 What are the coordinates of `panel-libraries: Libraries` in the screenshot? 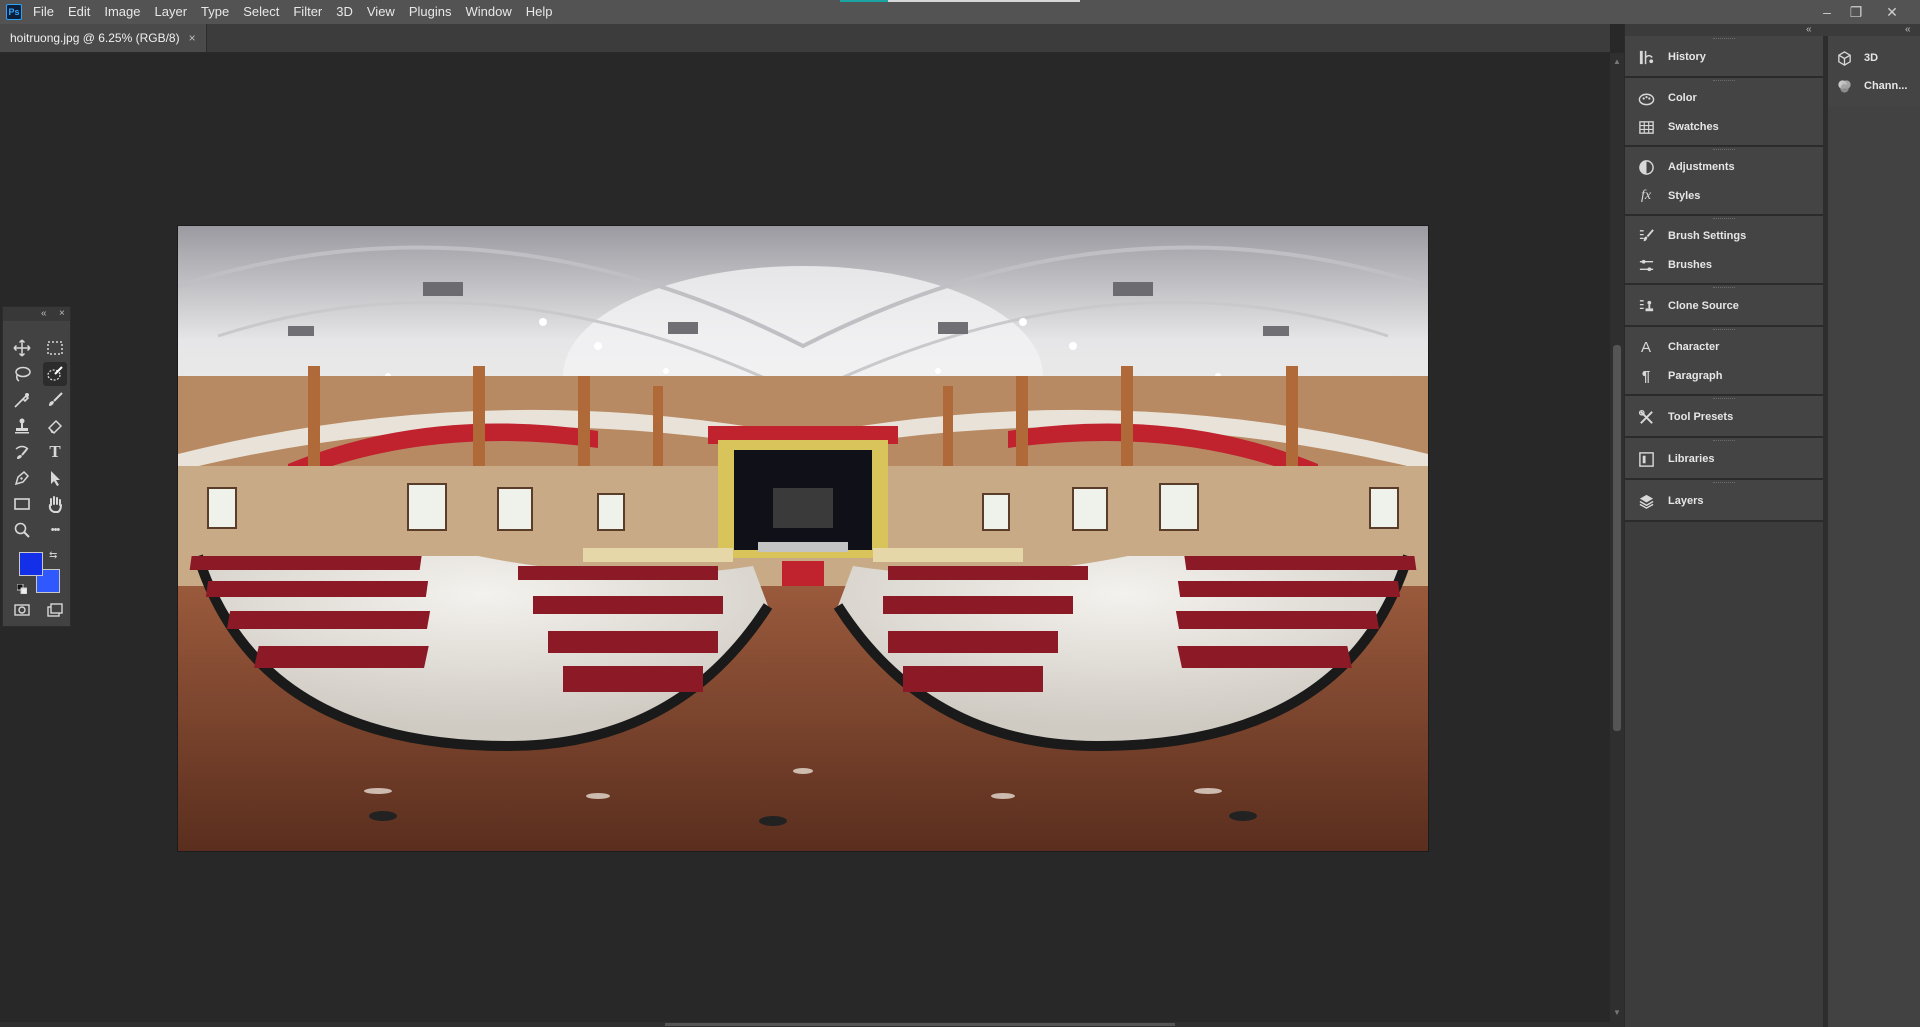 It's located at (1724, 459).